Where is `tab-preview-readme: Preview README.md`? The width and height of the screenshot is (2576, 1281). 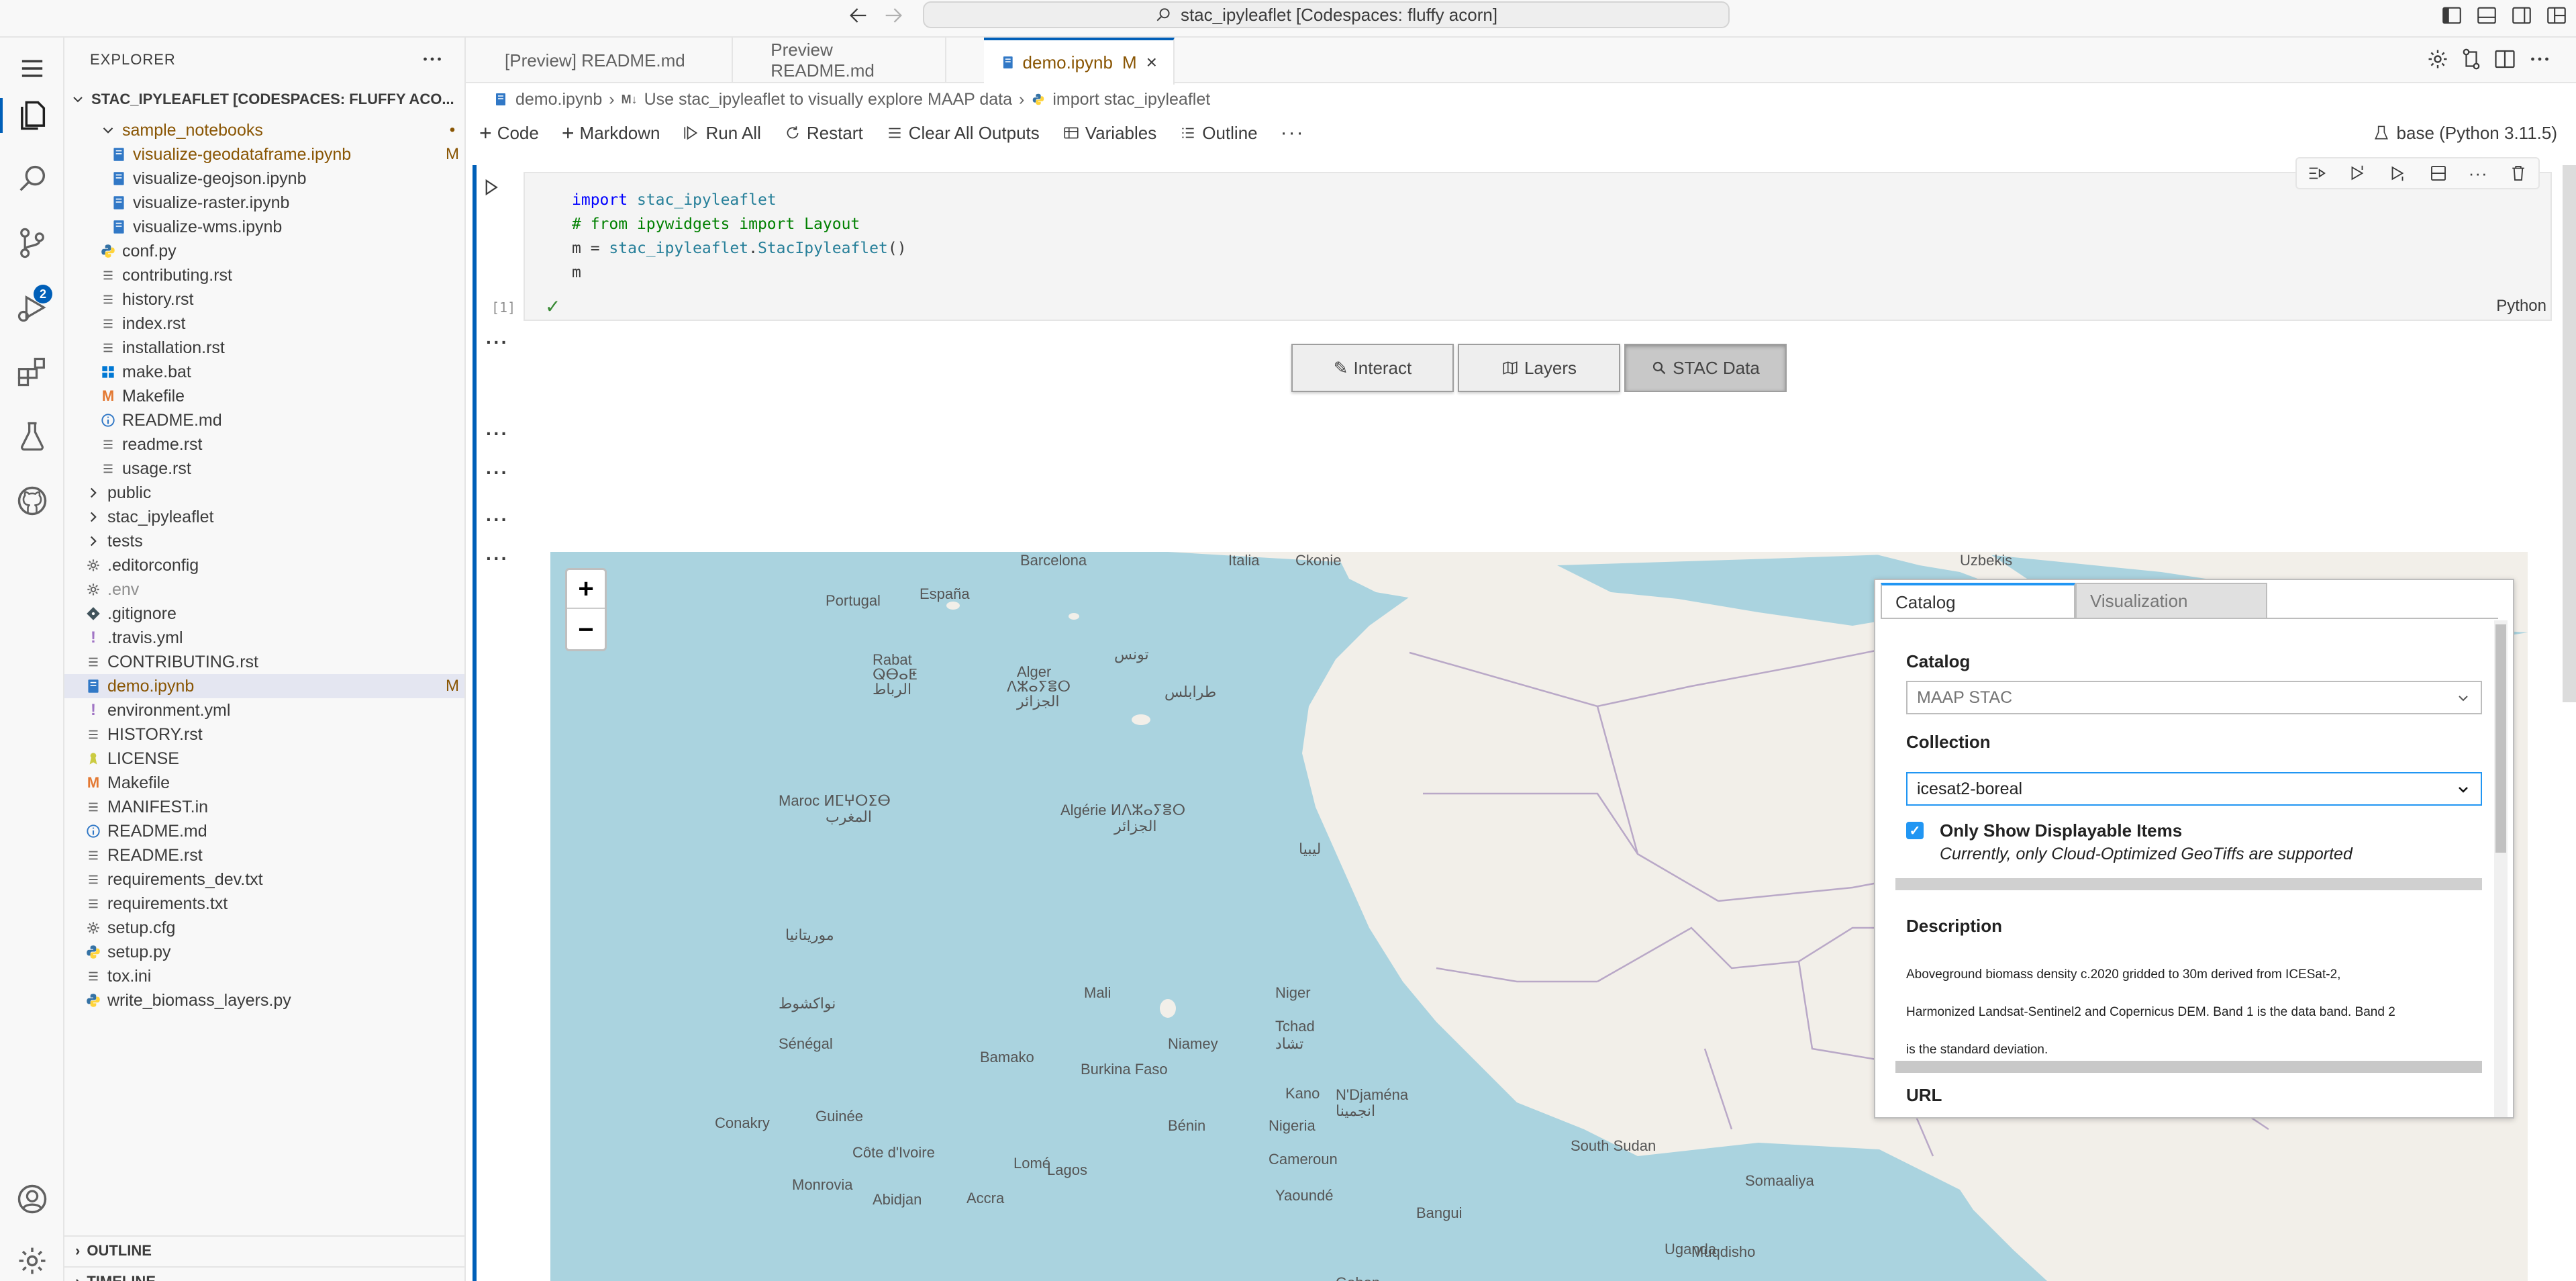
tab-preview-readme: Preview README.md is located at coordinates (839, 61).